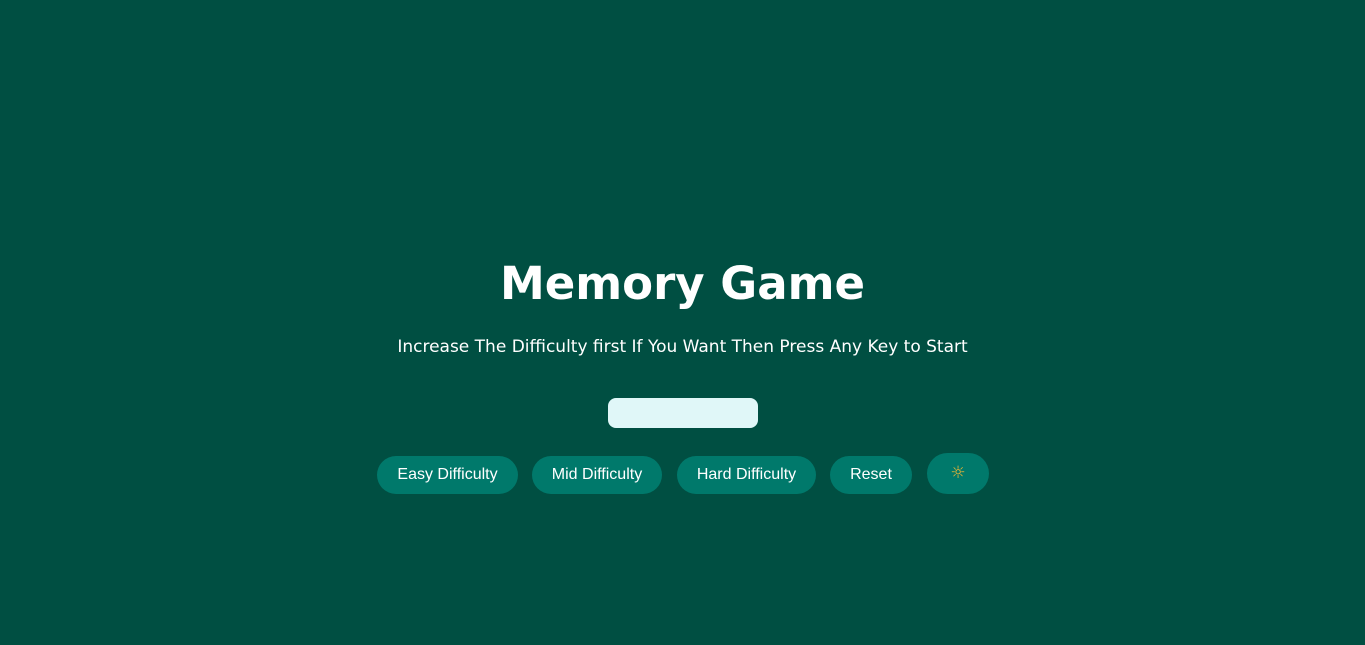  Describe the element at coordinates (871, 475) in the screenshot. I see `reset-button: Reset` at that location.